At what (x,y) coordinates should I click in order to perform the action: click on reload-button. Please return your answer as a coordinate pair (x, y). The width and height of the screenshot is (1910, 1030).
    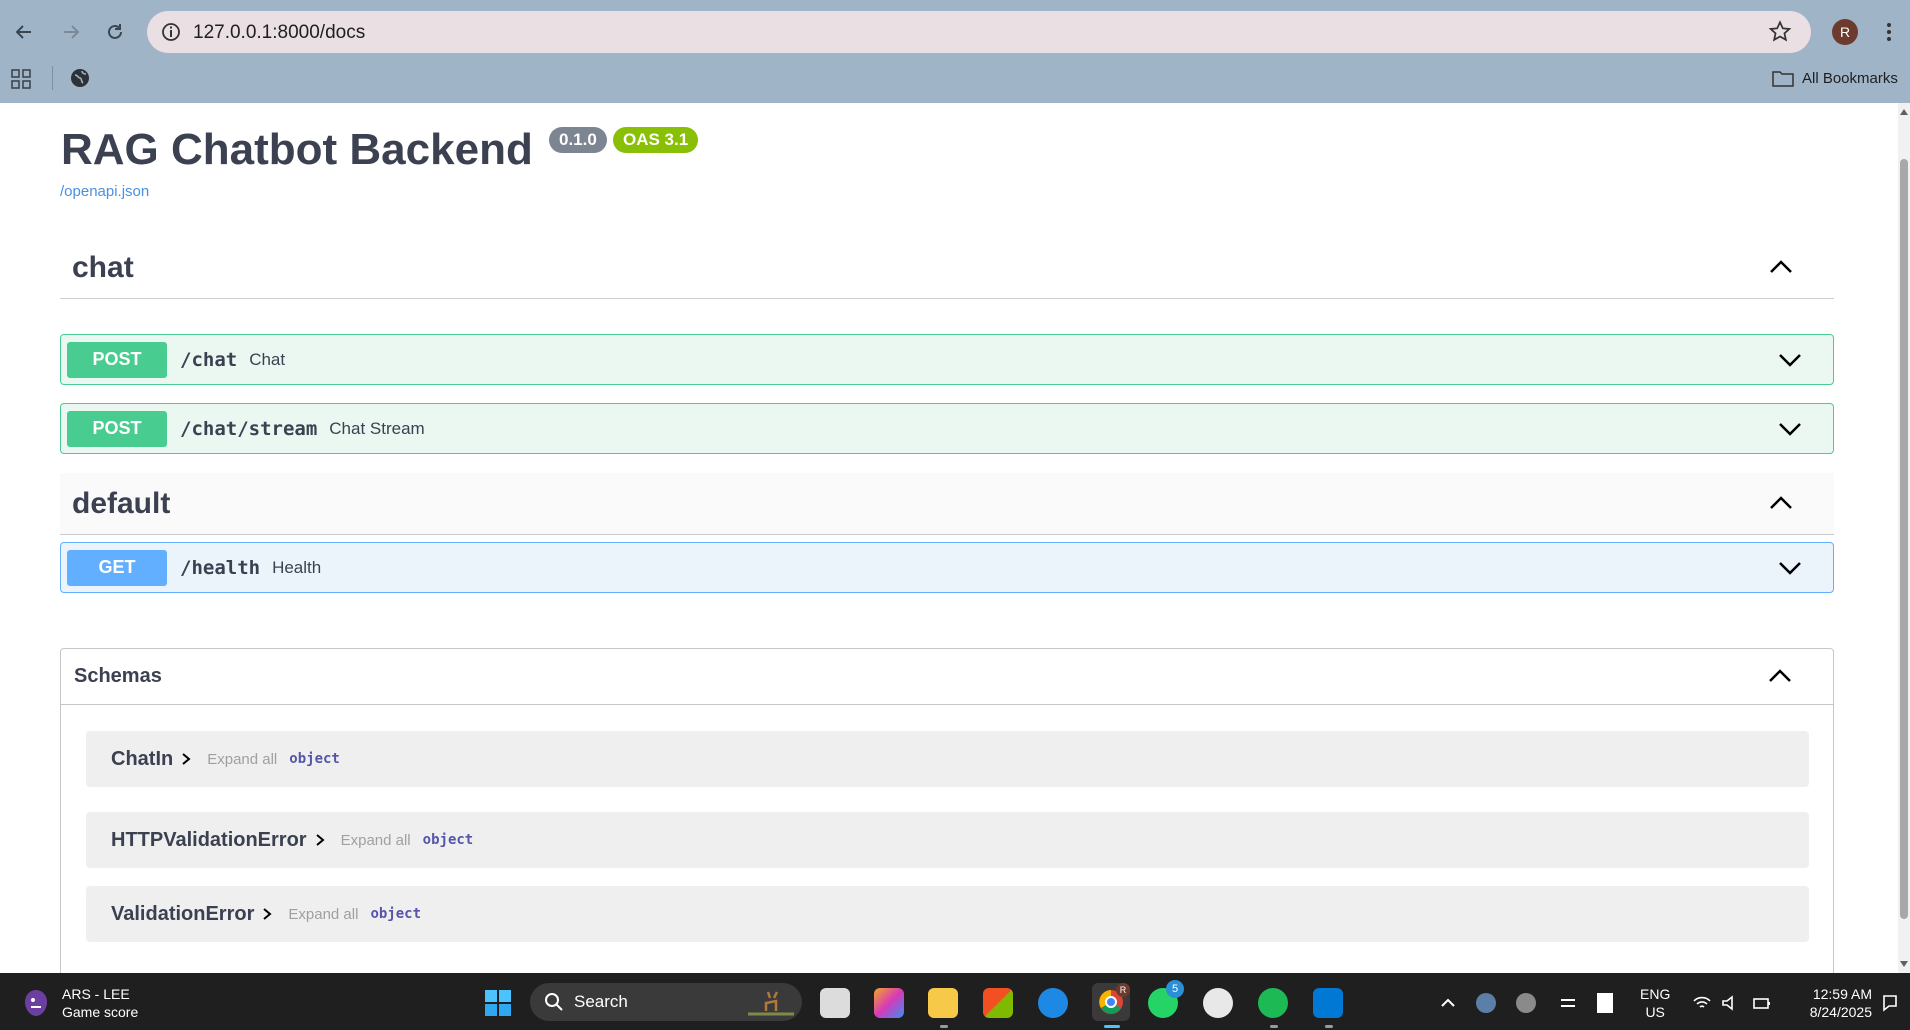
    Looking at the image, I should click on (115, 32).